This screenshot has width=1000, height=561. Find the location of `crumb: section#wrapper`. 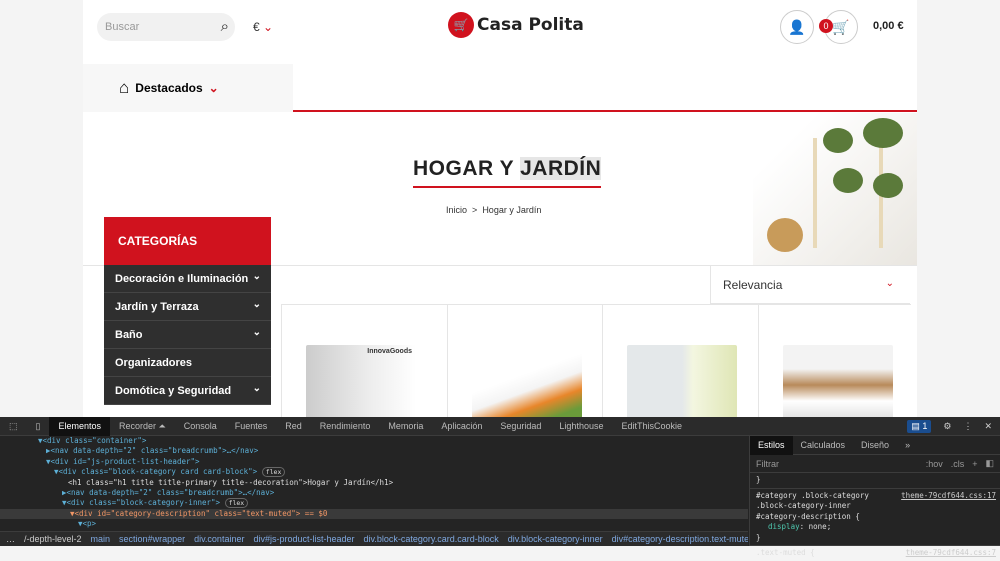

crumb: section#wrapper is located at coordinates (152, 539).